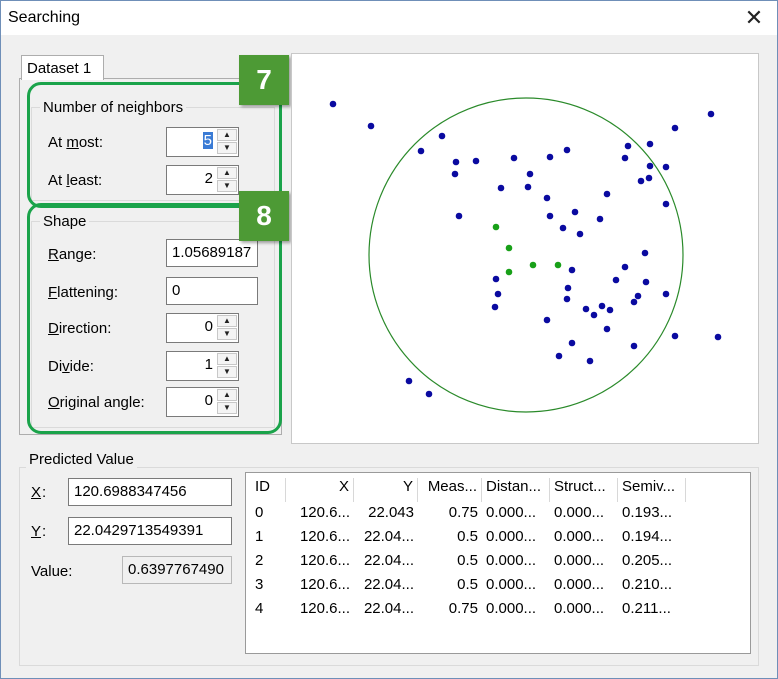 The width and height of the screenshot is (778, 679). I want to click on value-field: 0.6397767490, so click(177, 570).